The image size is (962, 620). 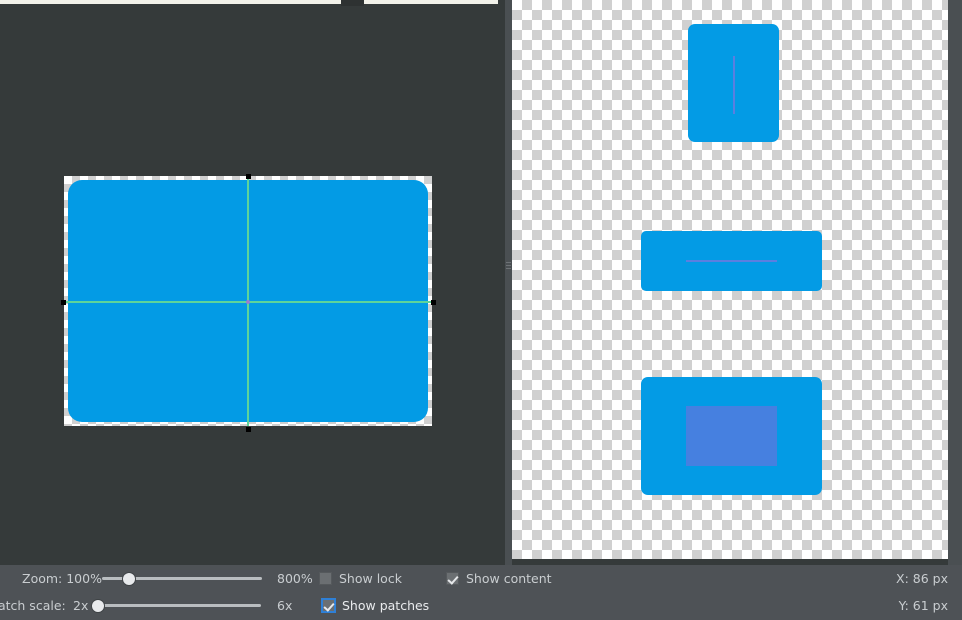 I want to click on patch-scale-max-label: 6x, so click(x=285, y=605).